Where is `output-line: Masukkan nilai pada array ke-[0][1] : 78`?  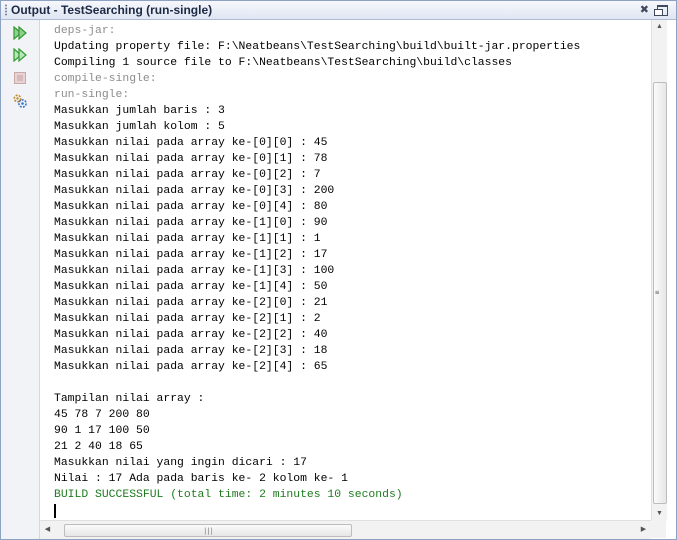 output-line: Masukkan nilai pada array ke-[0][1] : 78 is located at coordinates (191, 159).